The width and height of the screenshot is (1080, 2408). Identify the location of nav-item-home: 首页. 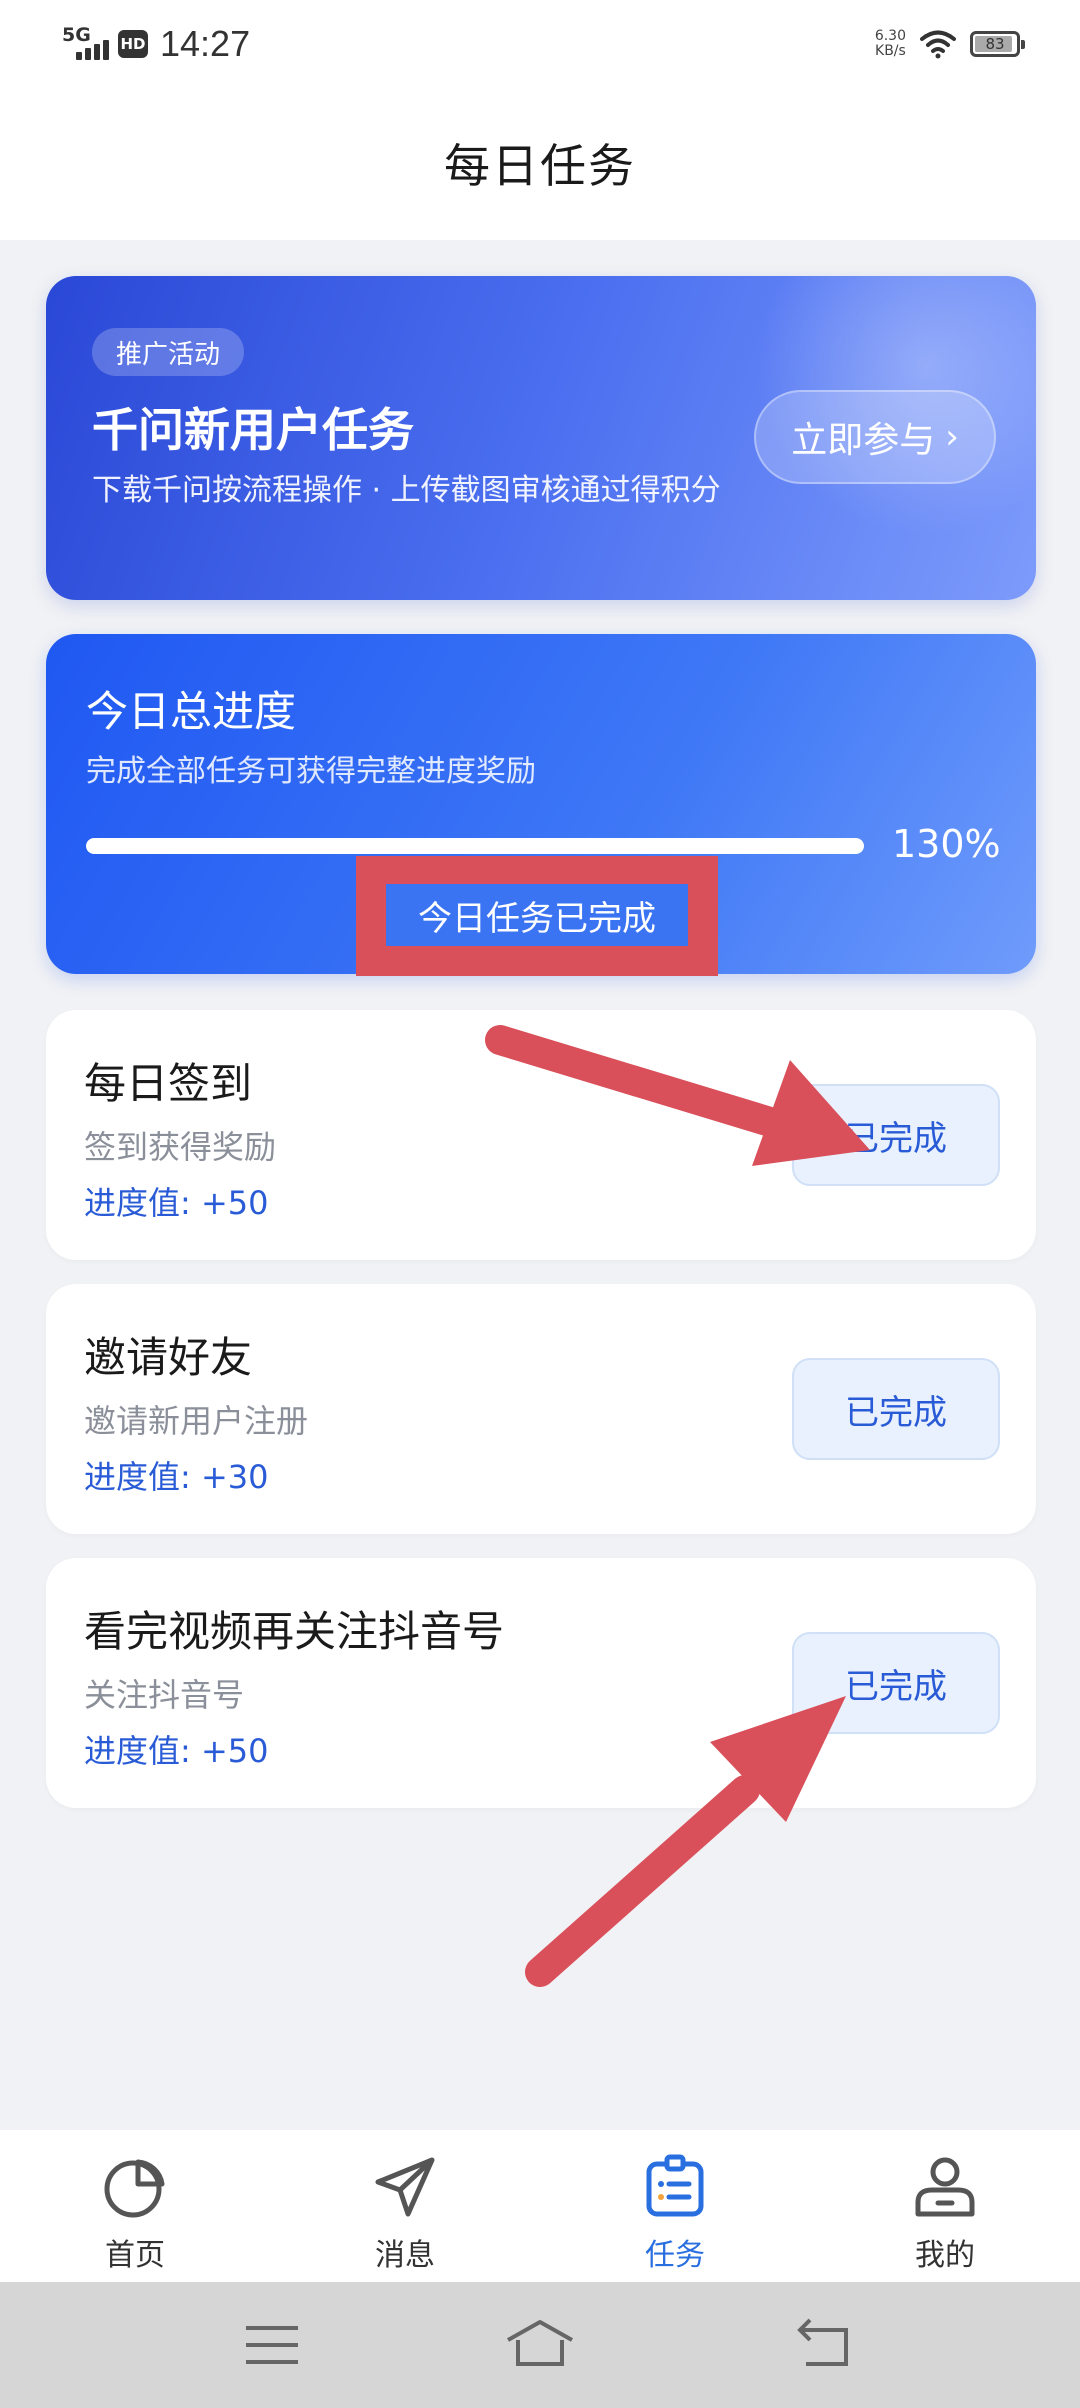
(135, 2206).